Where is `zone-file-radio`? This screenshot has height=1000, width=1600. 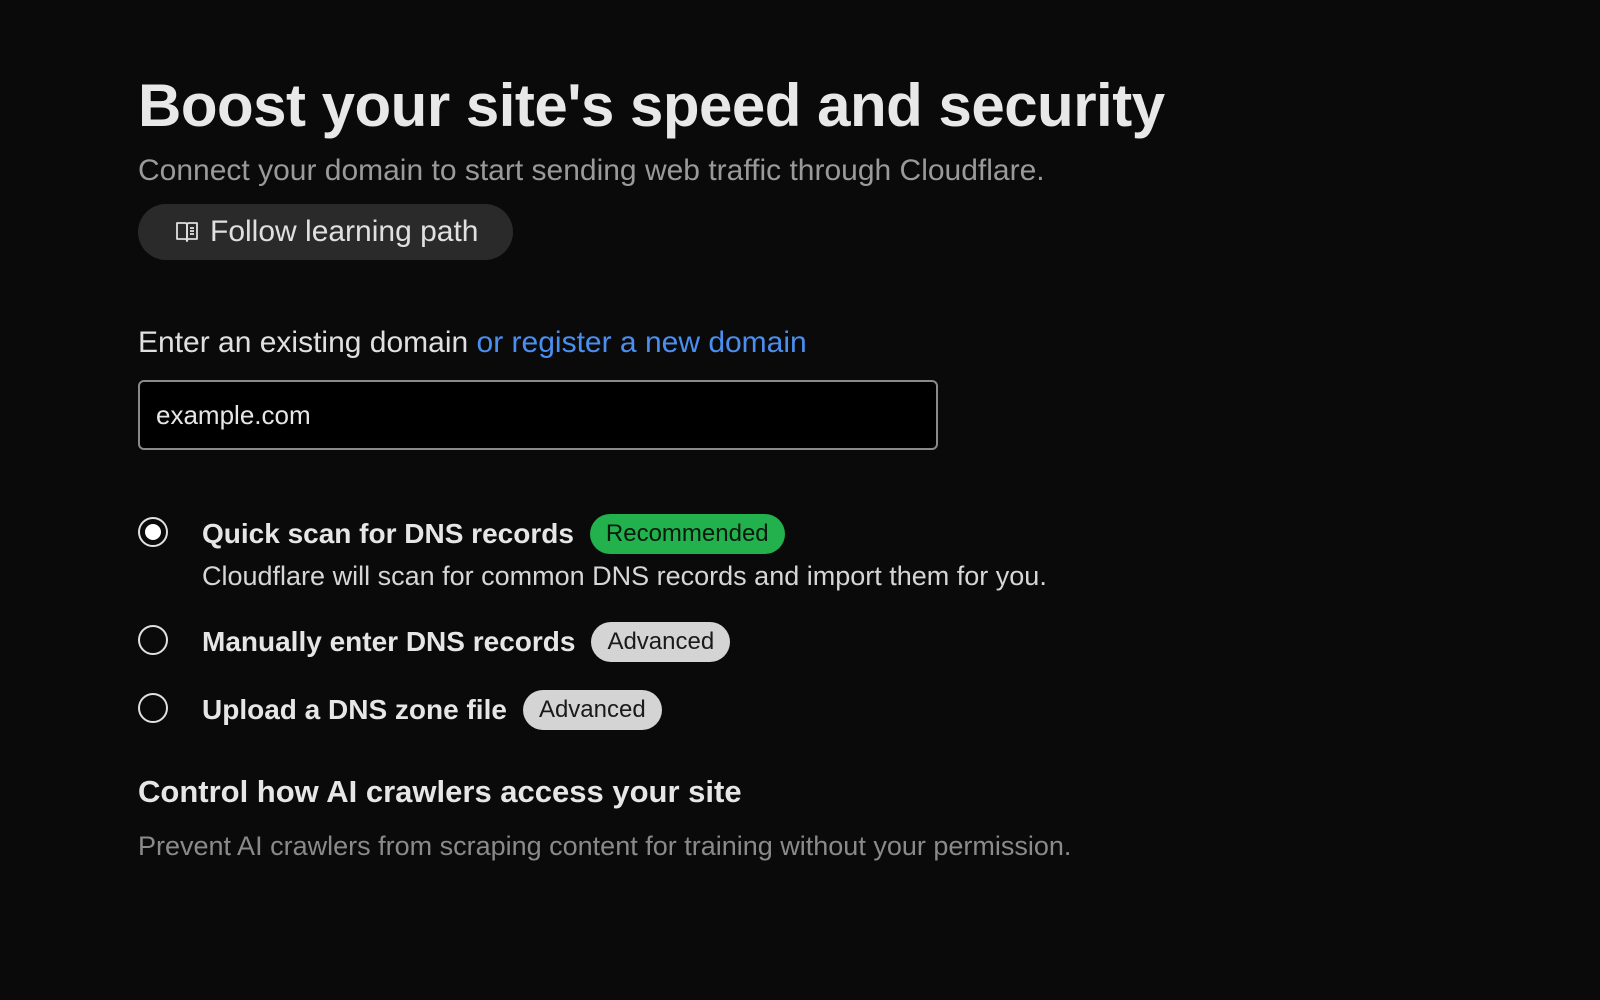 zone-file-radio is located at coordinates (153, 708).